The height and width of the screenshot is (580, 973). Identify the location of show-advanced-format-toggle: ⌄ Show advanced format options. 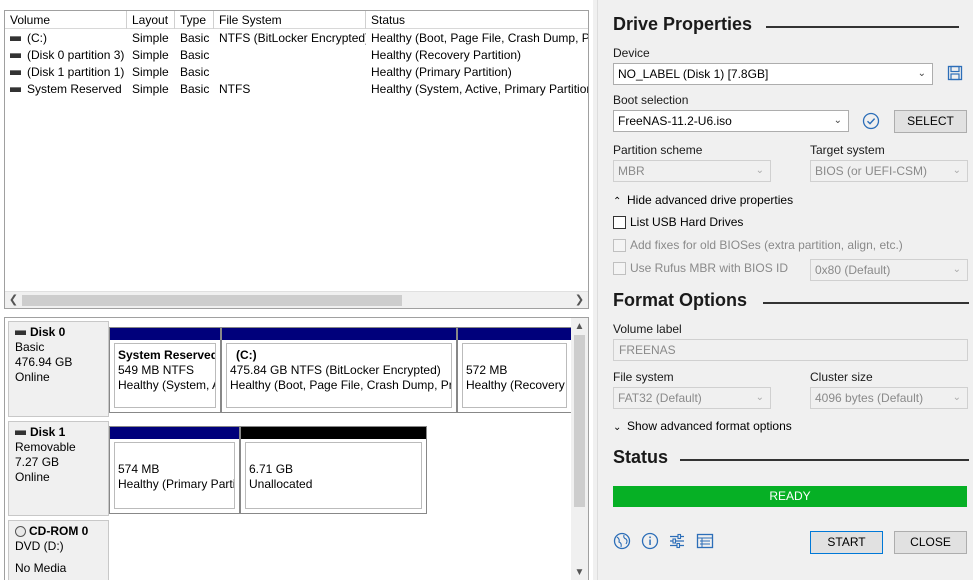
(702, 426).